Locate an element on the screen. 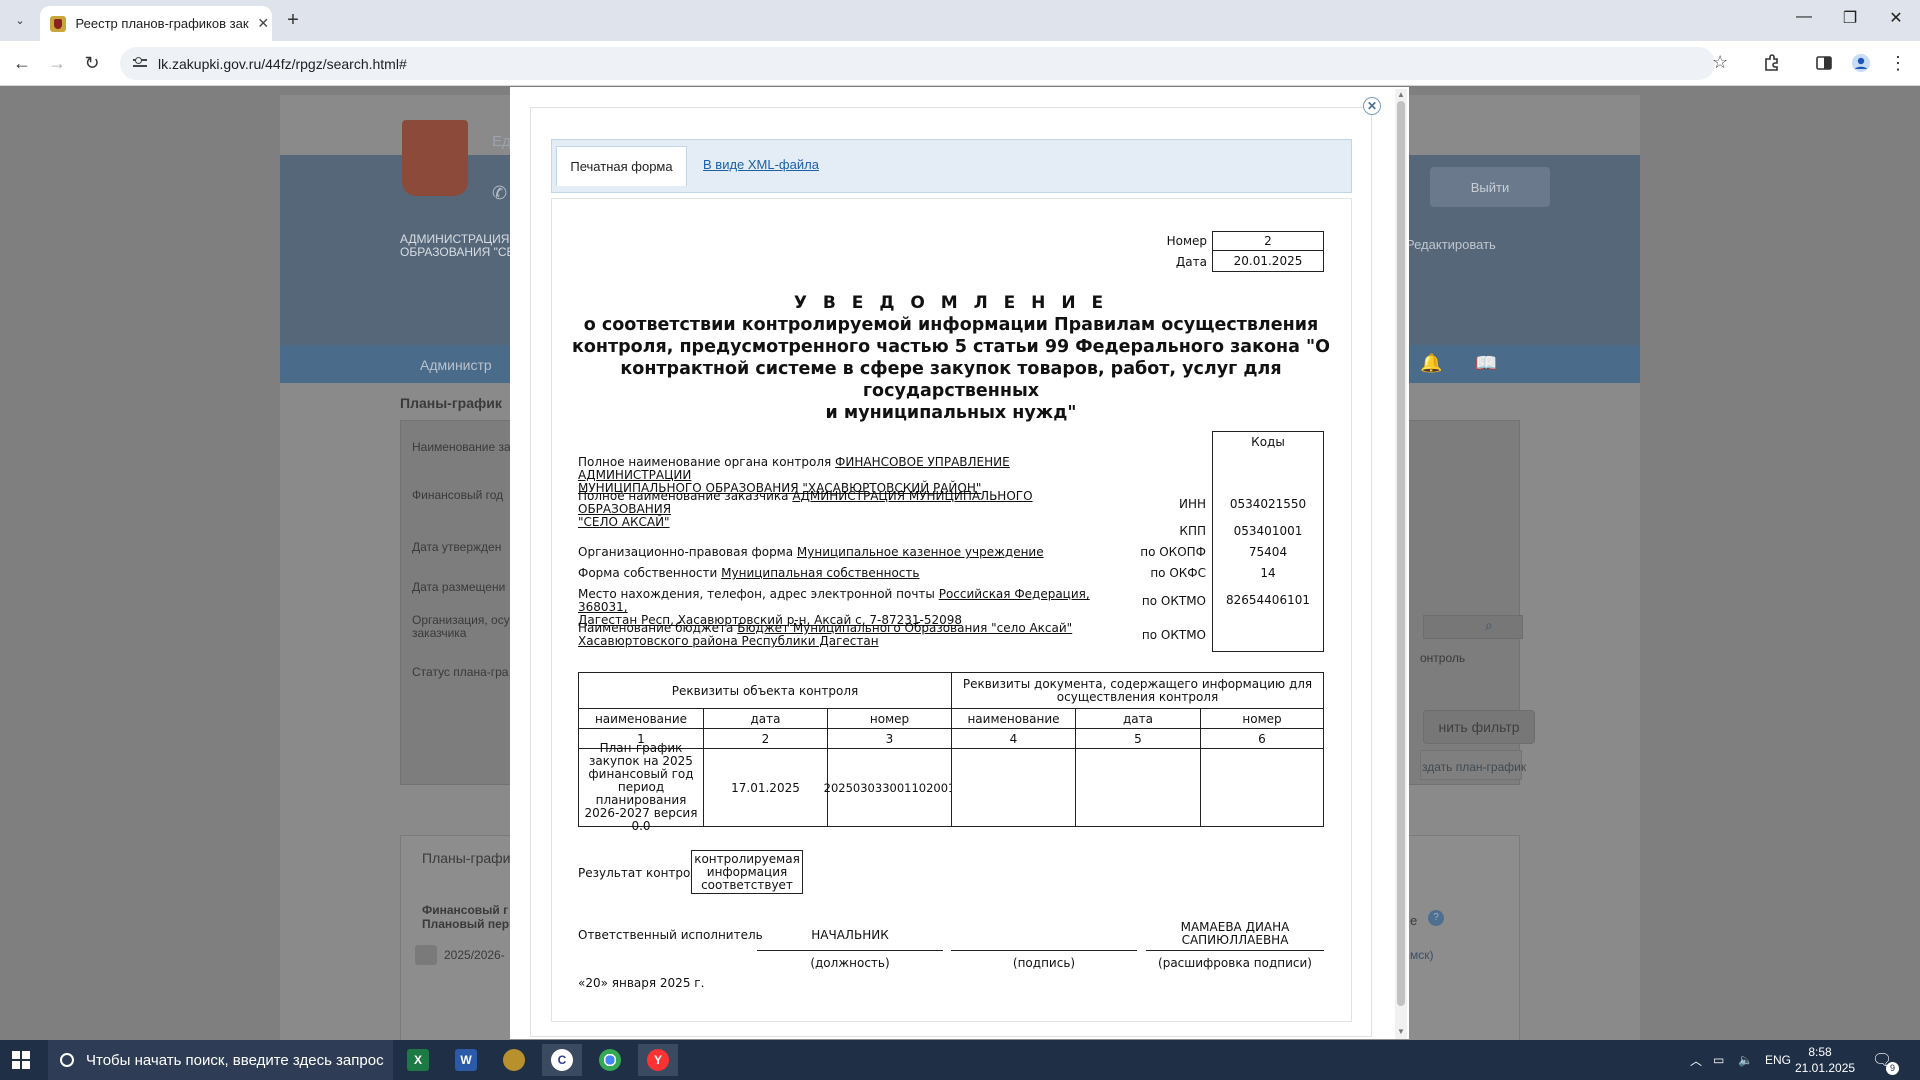 This screenshot has height=1080, width=1920. title-line-1: У В Е Д О М Л Е Н И Е is located at coordinates (951, 303).